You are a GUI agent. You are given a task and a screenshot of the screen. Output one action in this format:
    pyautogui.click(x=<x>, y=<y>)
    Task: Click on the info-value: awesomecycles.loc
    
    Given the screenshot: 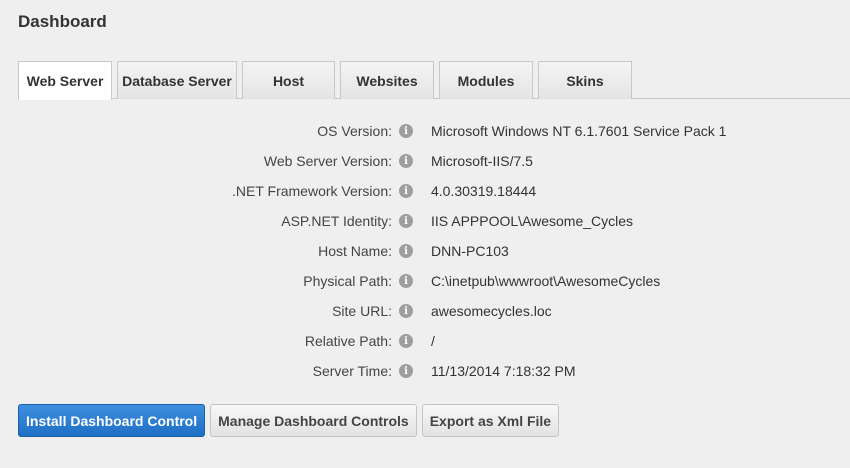 What is the action you would take?
    pyautogui.click(x=491, y=311)
    